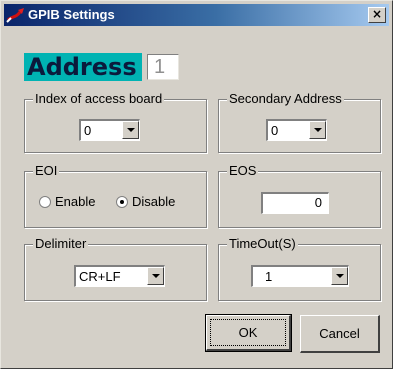  I want to click on eos-field: 0, so click(295, 203).